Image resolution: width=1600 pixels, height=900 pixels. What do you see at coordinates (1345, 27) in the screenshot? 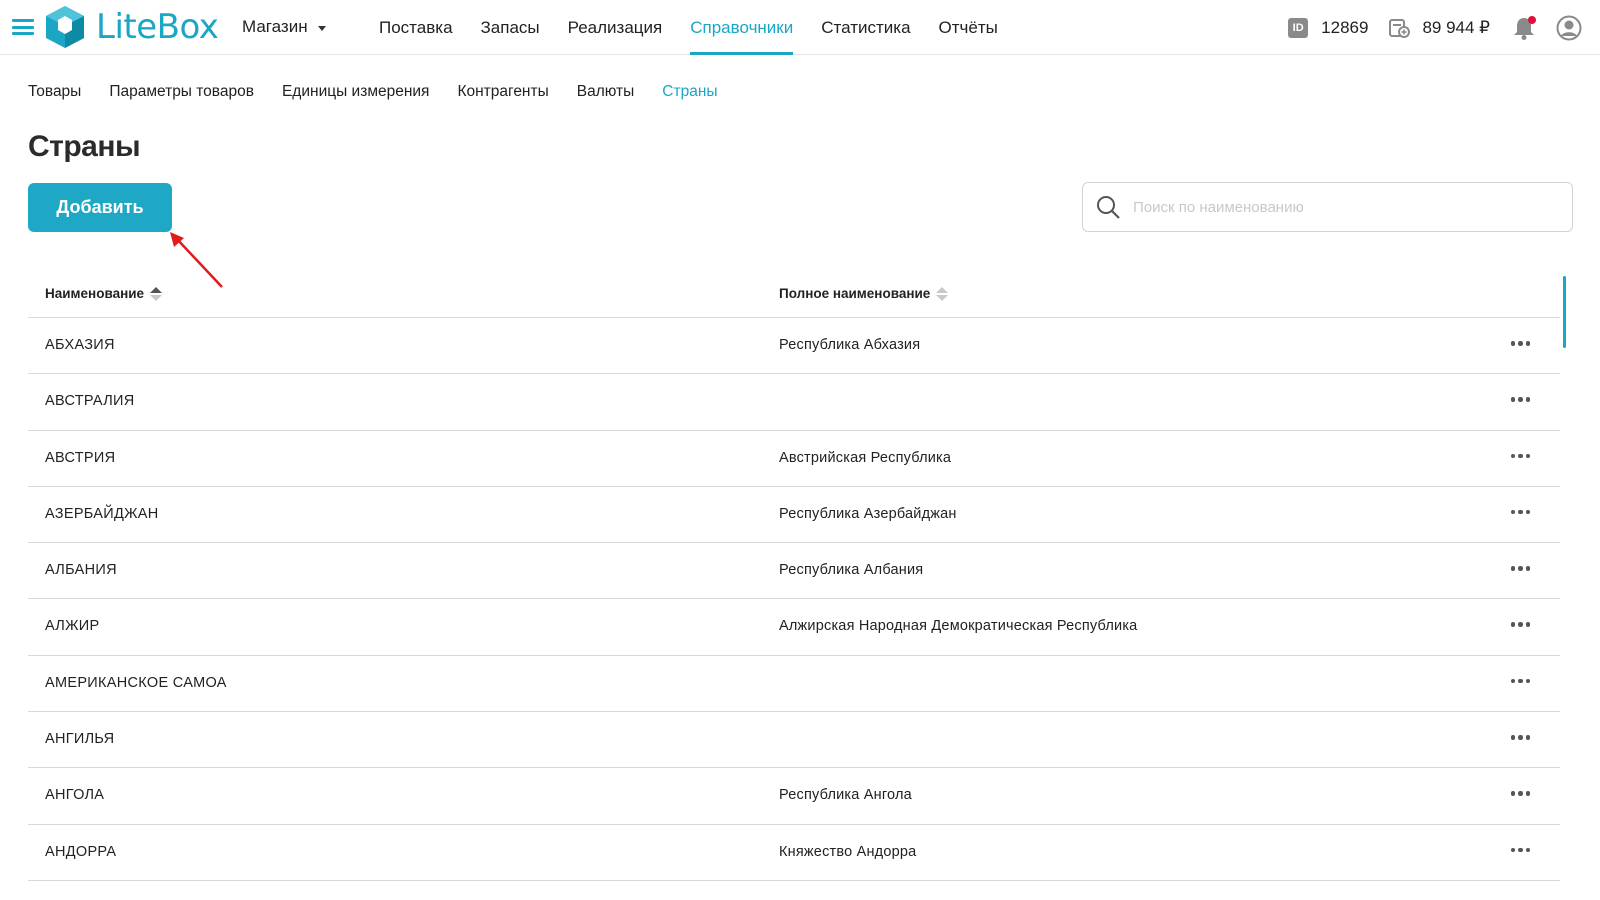
I see `account-id-value: 12869` at bounding box center [1345, 27].